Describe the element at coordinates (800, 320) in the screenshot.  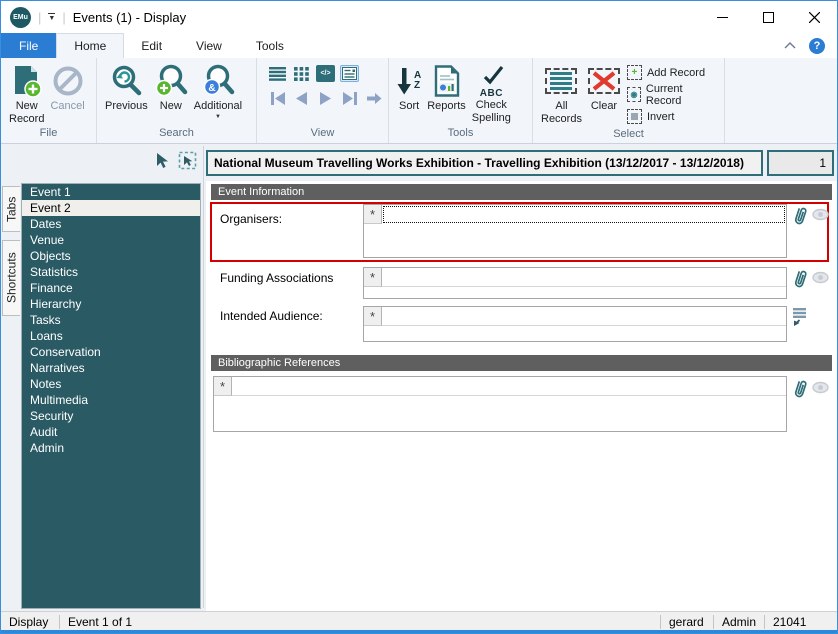
I see `lookup-list-icon` at that location.